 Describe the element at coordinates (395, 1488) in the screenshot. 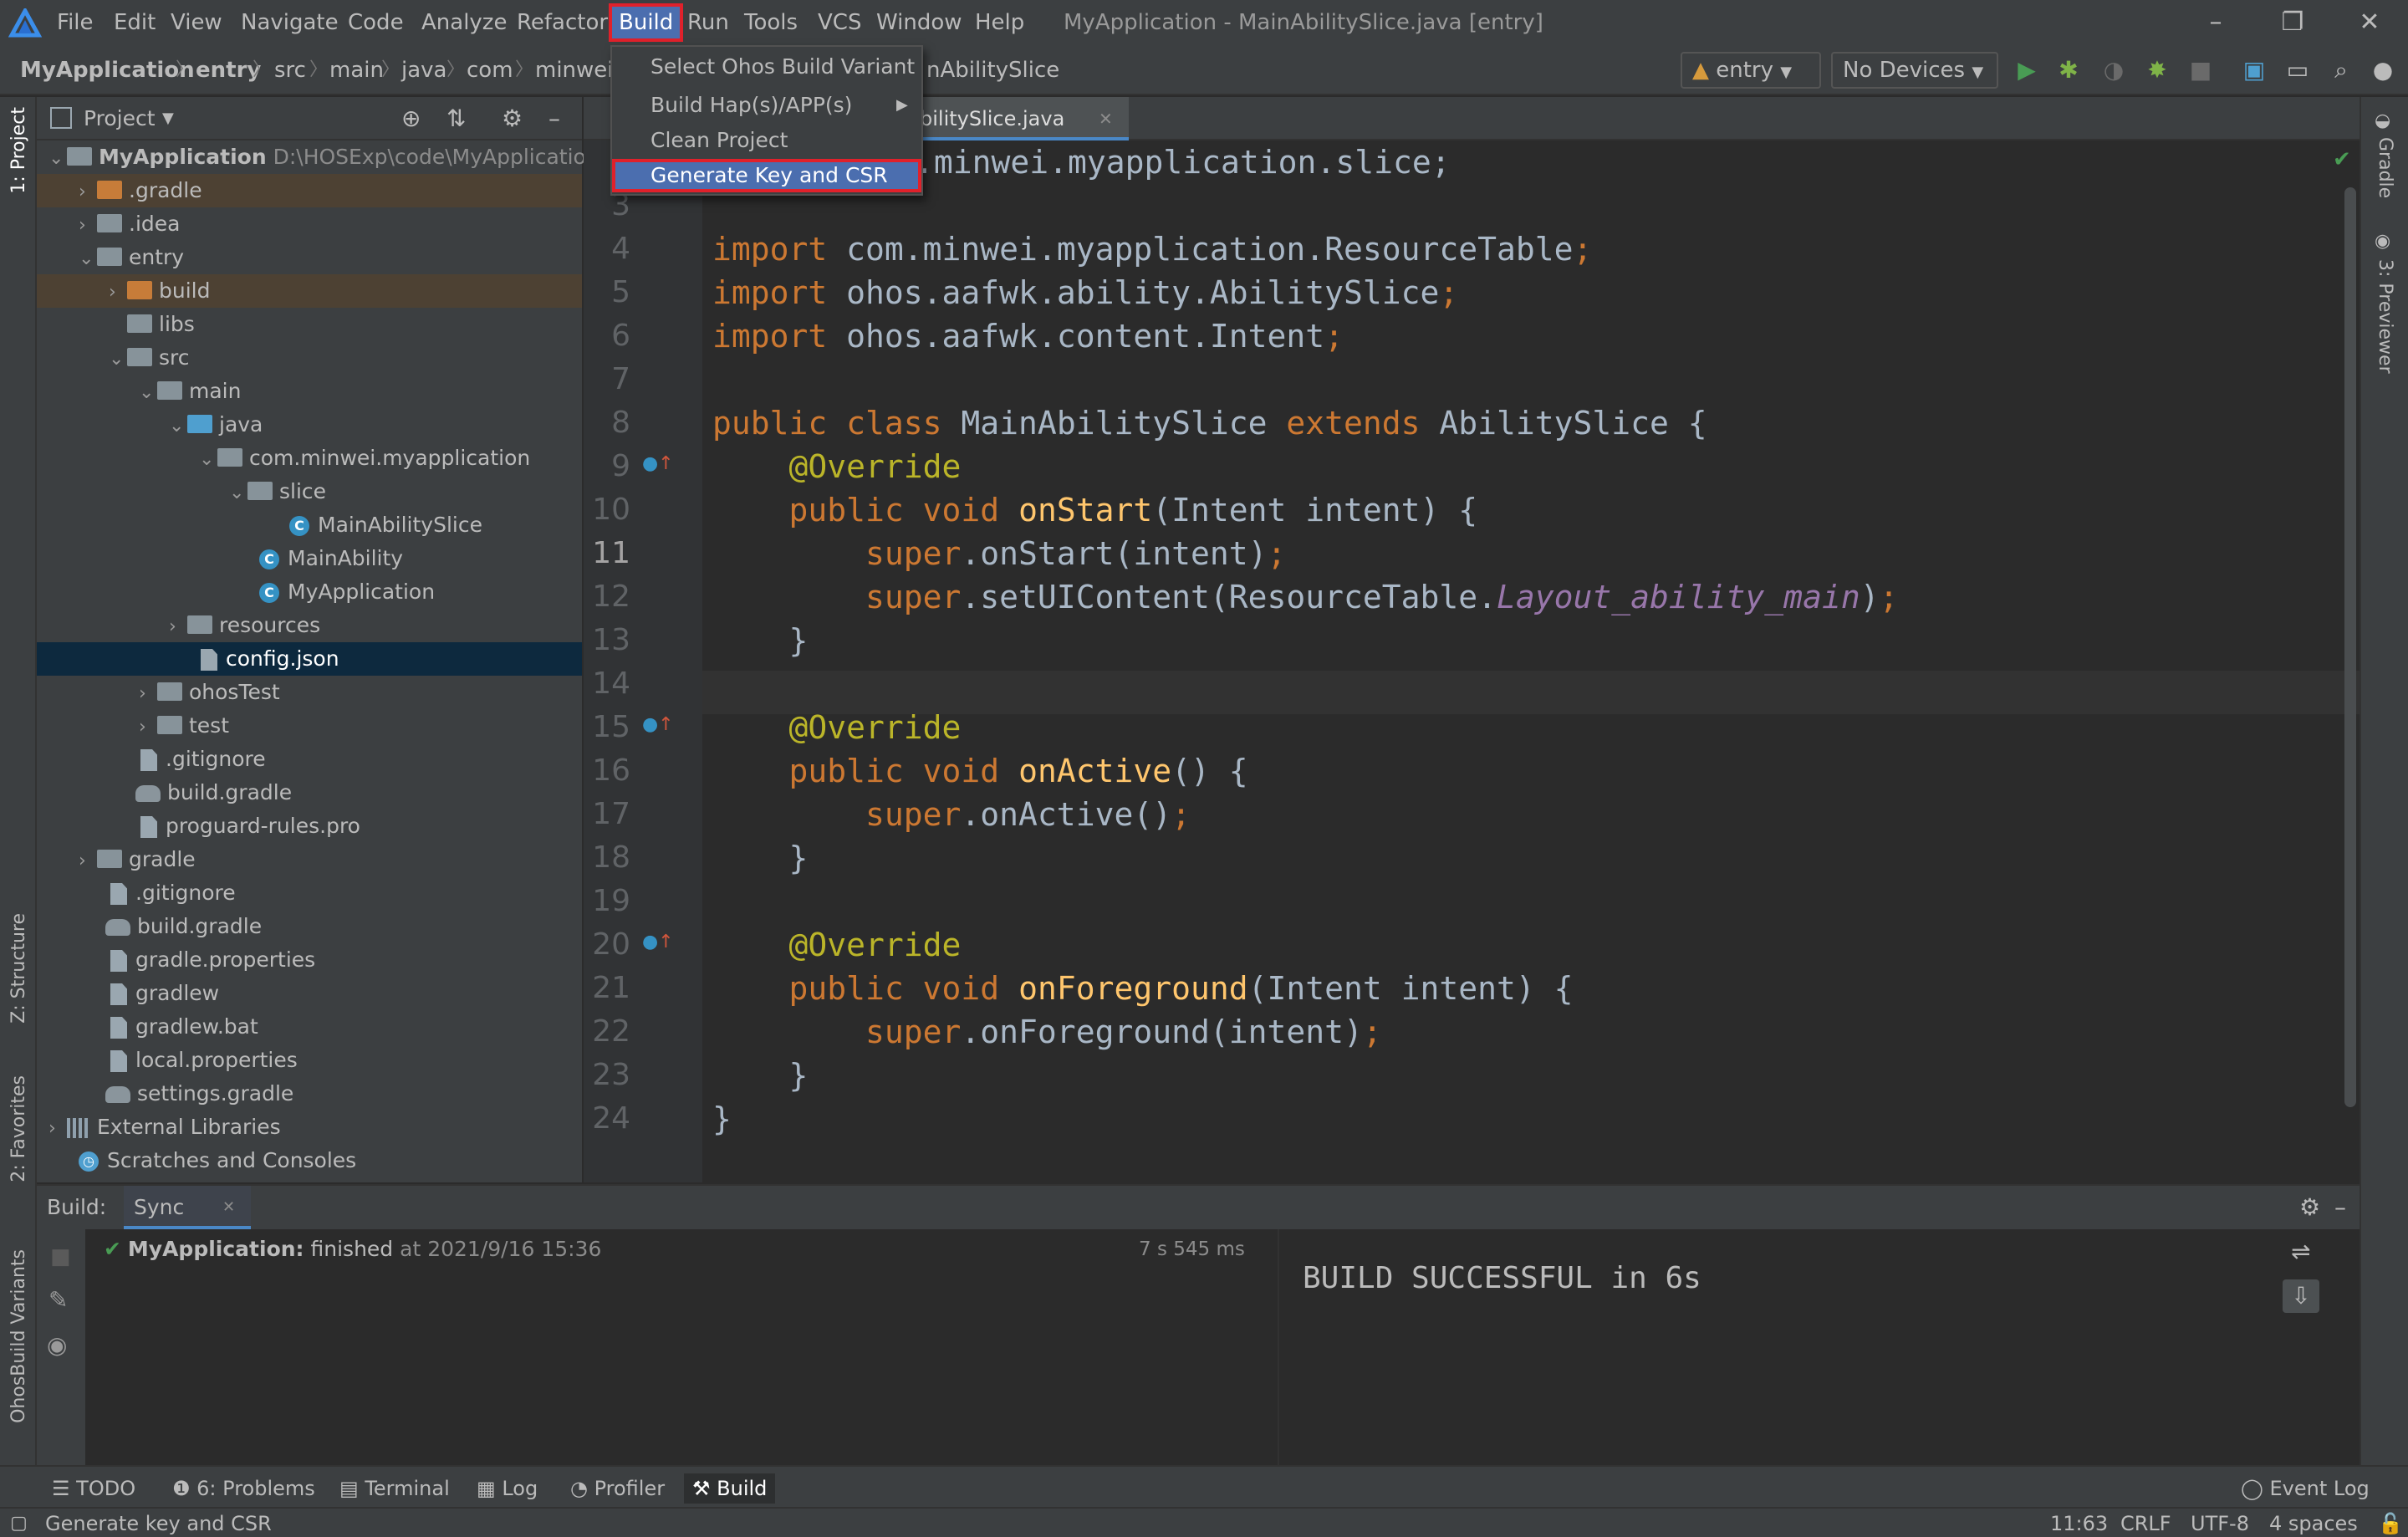

I see `tool-tab-terminal: ▤ Terminal` at that location.